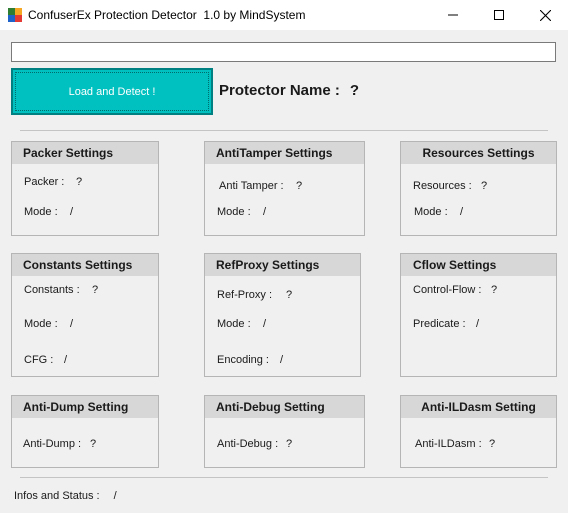 This screenshot has width=568, height=513. What do you see at coordinates (52, 290) in the screenshot?
I see `field-label: Constants :` at bounding box center [52, 290].